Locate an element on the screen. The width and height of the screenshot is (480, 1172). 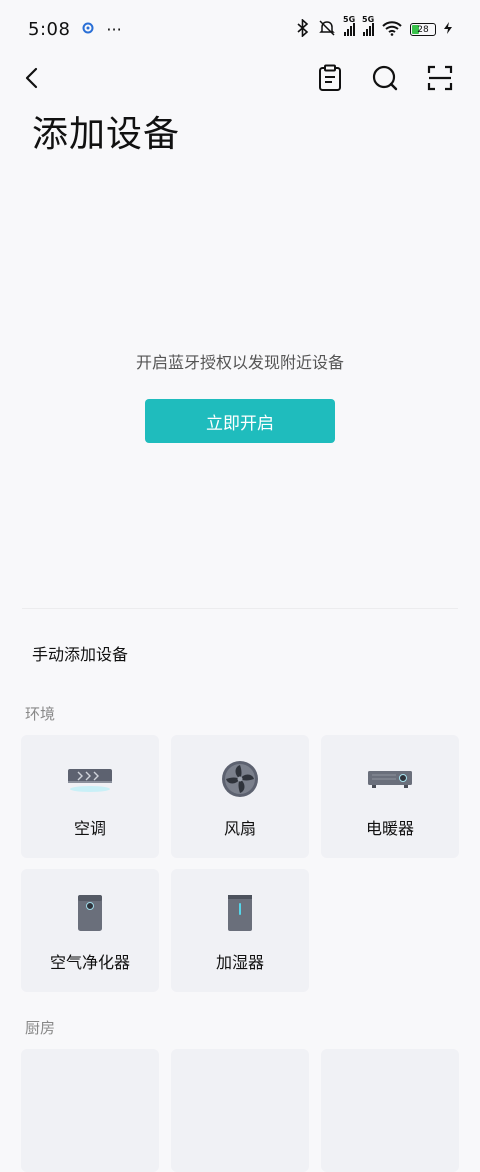
search-icon is located at coordinates (385, 78).